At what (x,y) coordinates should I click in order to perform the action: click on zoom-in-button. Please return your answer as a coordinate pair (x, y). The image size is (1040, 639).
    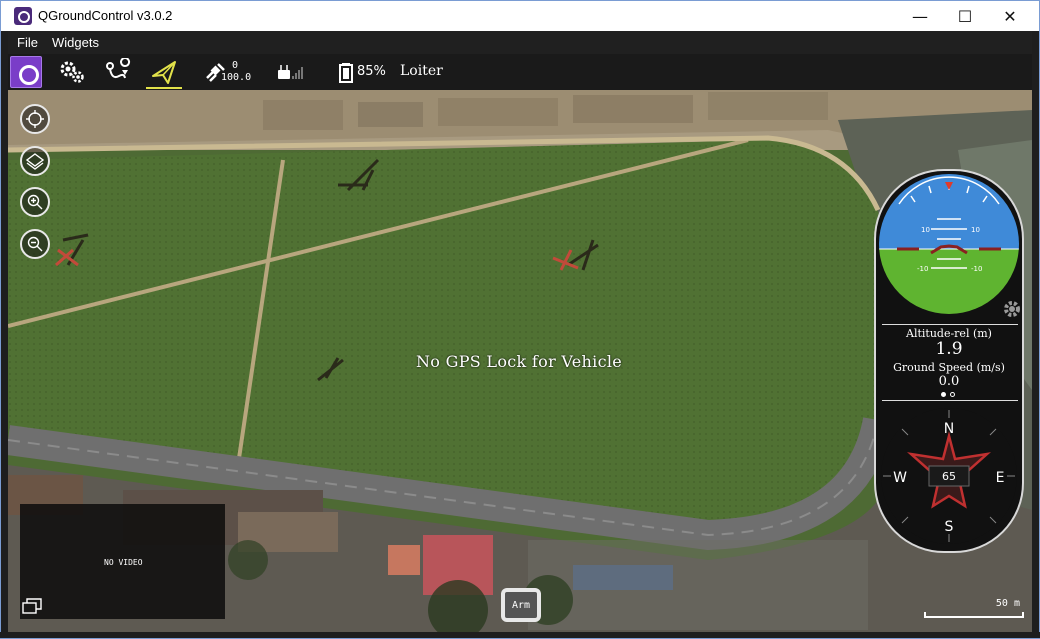
    Looking at the image, I should click on (35, 202).